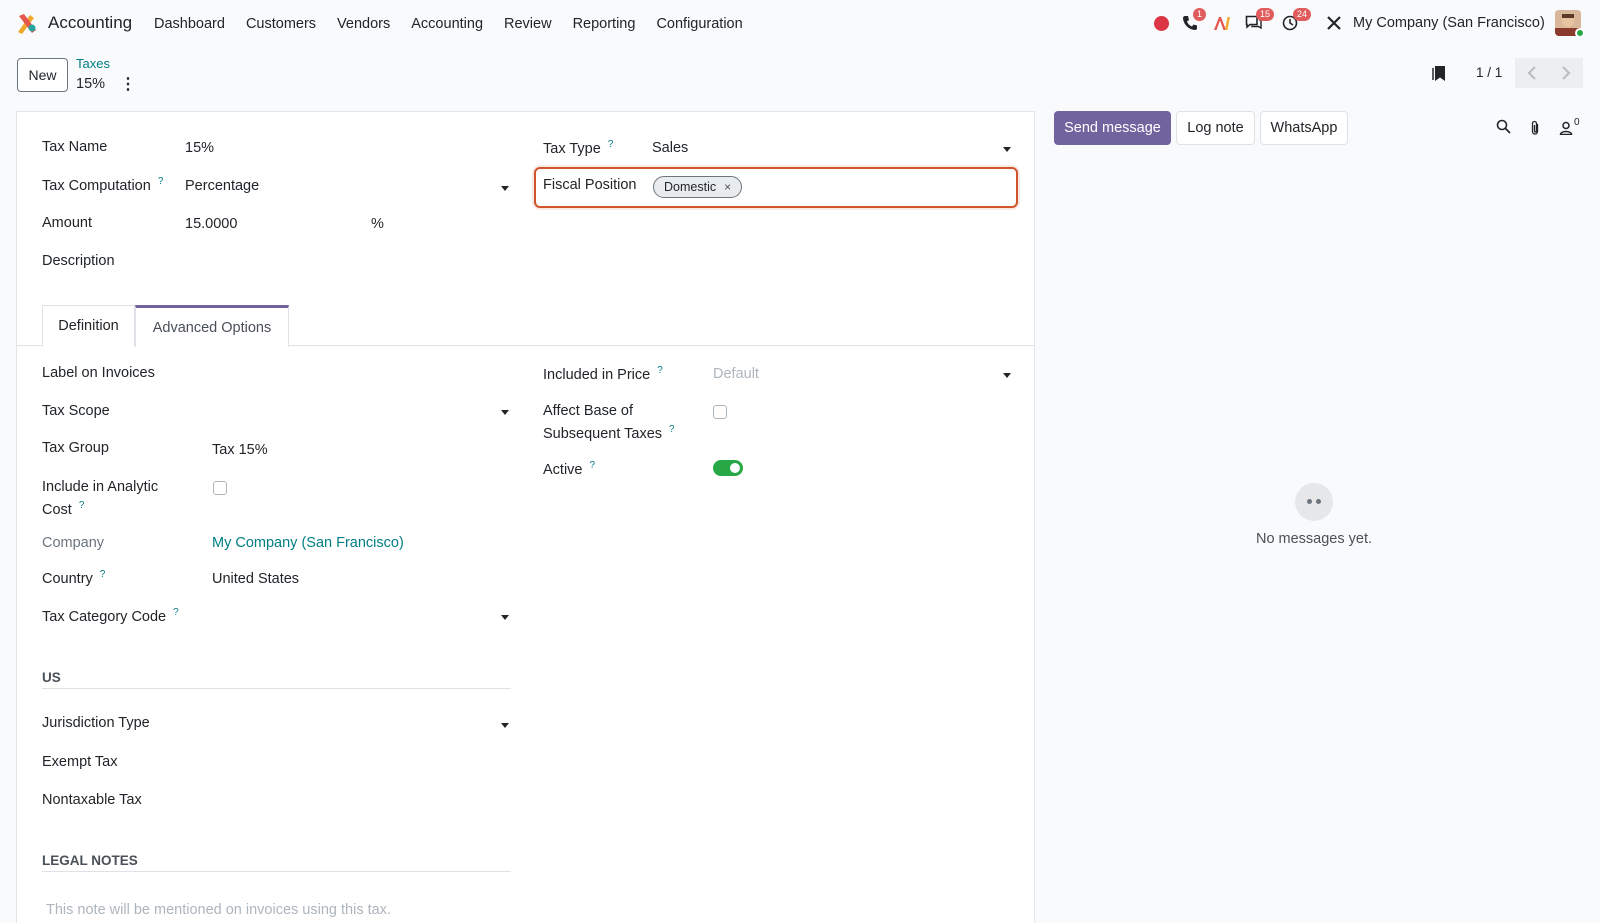 The width and height of the screenshot is (1600, 923). I want to click on included-in-price-select: Default, so click(736, 374).